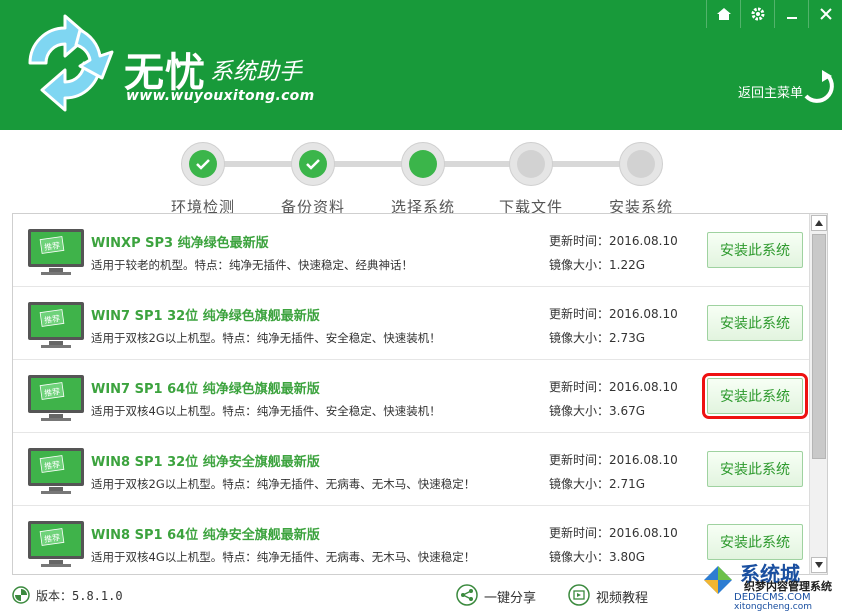 This screenshot has width=842, height=612. What do you see at coordinates (597, 484) in the screenshot?
I see `image-size: 镜像大小：2.71G` at bounding box center [597, 484].